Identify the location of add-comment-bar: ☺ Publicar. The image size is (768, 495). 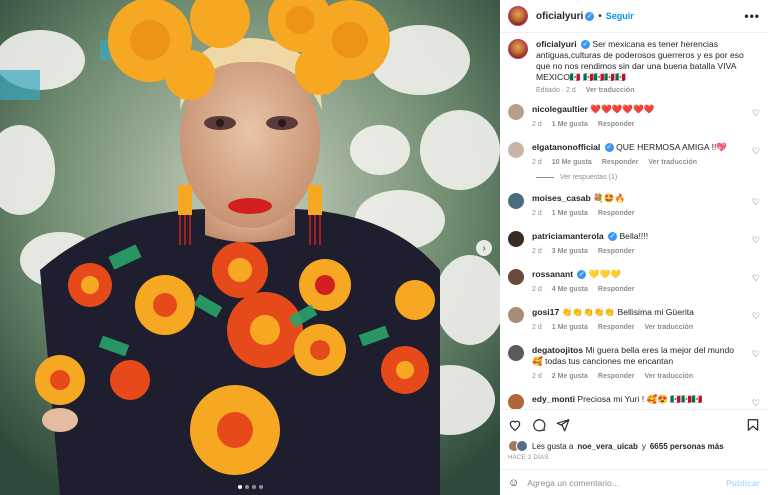
(634, 482).